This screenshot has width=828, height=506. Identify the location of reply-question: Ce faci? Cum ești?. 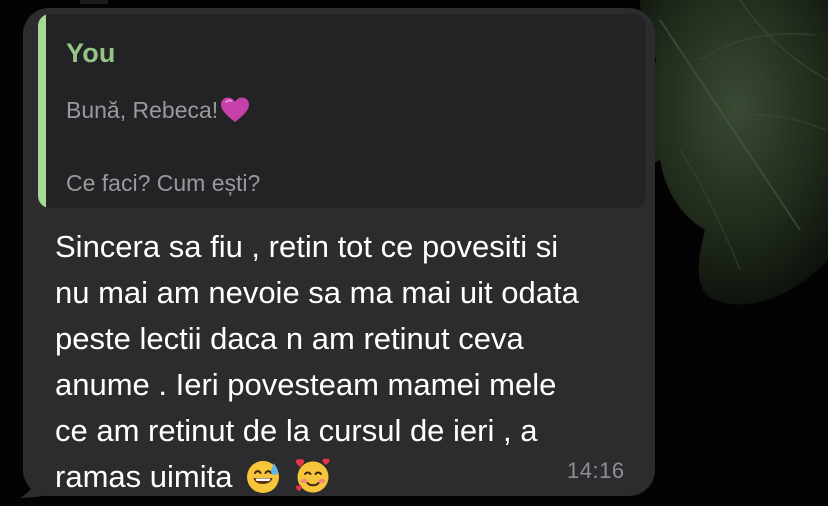
(163, 183).